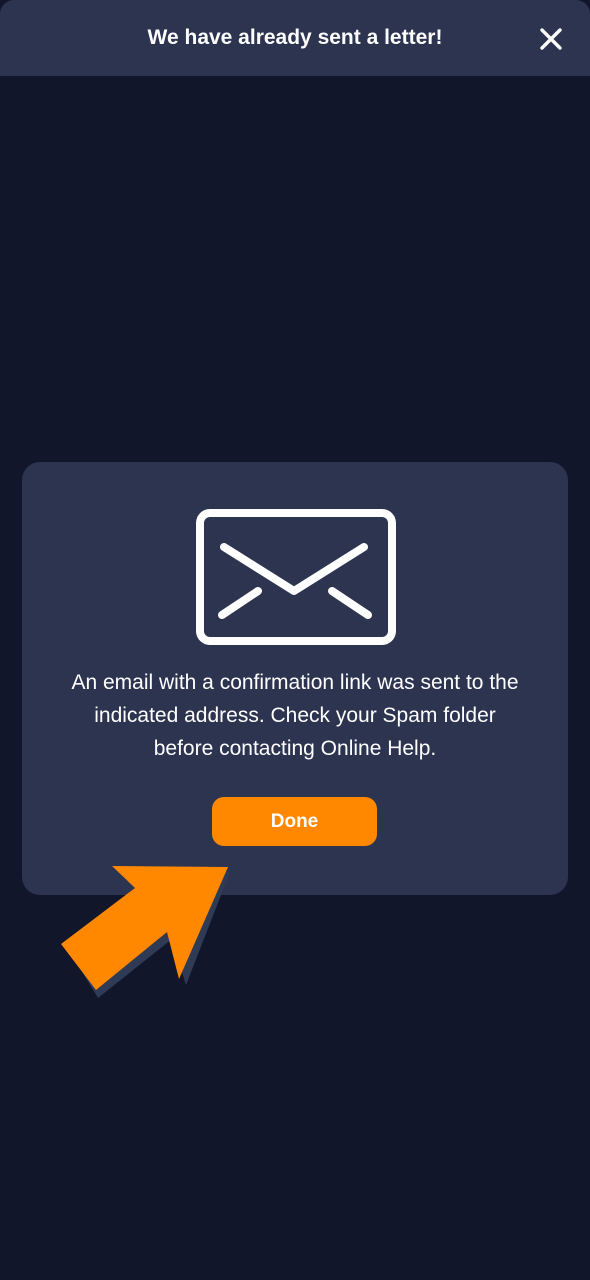  I want to click on envelope-icon, so click(296, 577).